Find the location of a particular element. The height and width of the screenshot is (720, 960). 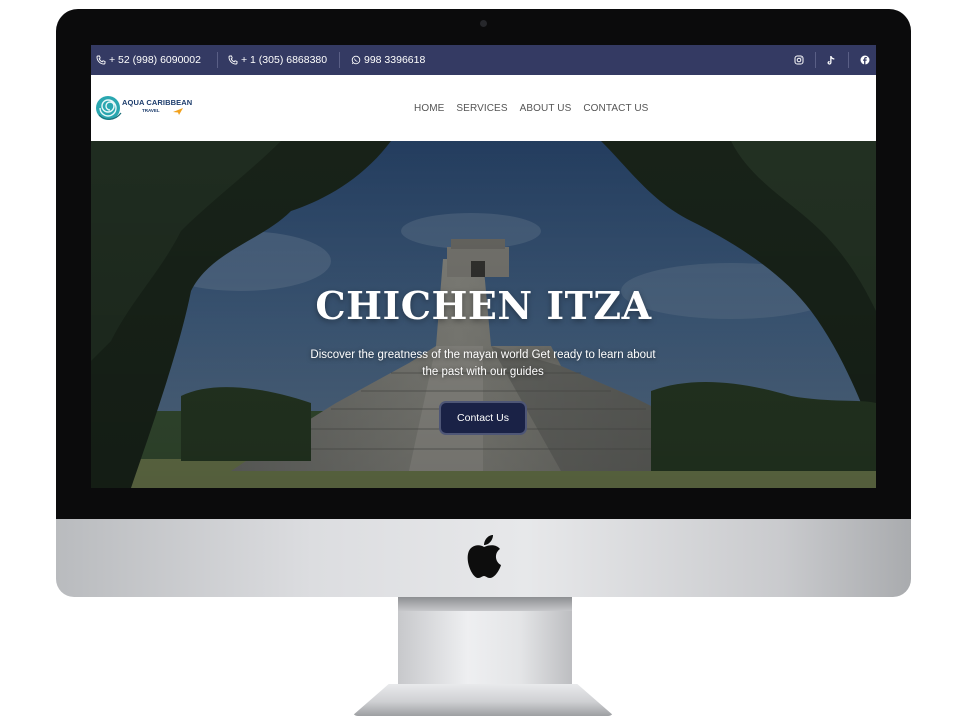

plane-icon is located at coordinates (178, 111).